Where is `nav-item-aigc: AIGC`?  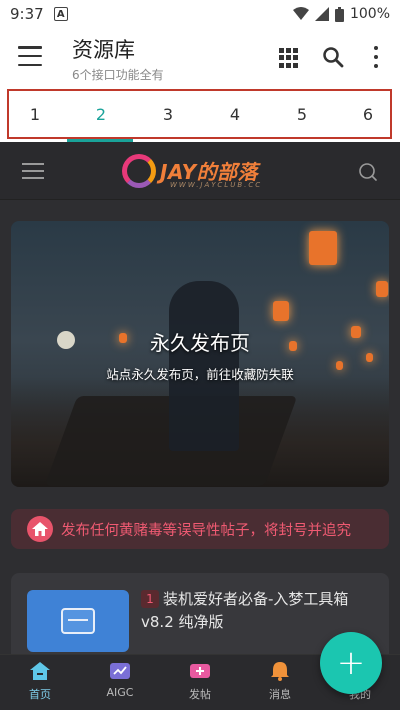
nav-item-aigc: AIGC is located at coordinates (120, 684).